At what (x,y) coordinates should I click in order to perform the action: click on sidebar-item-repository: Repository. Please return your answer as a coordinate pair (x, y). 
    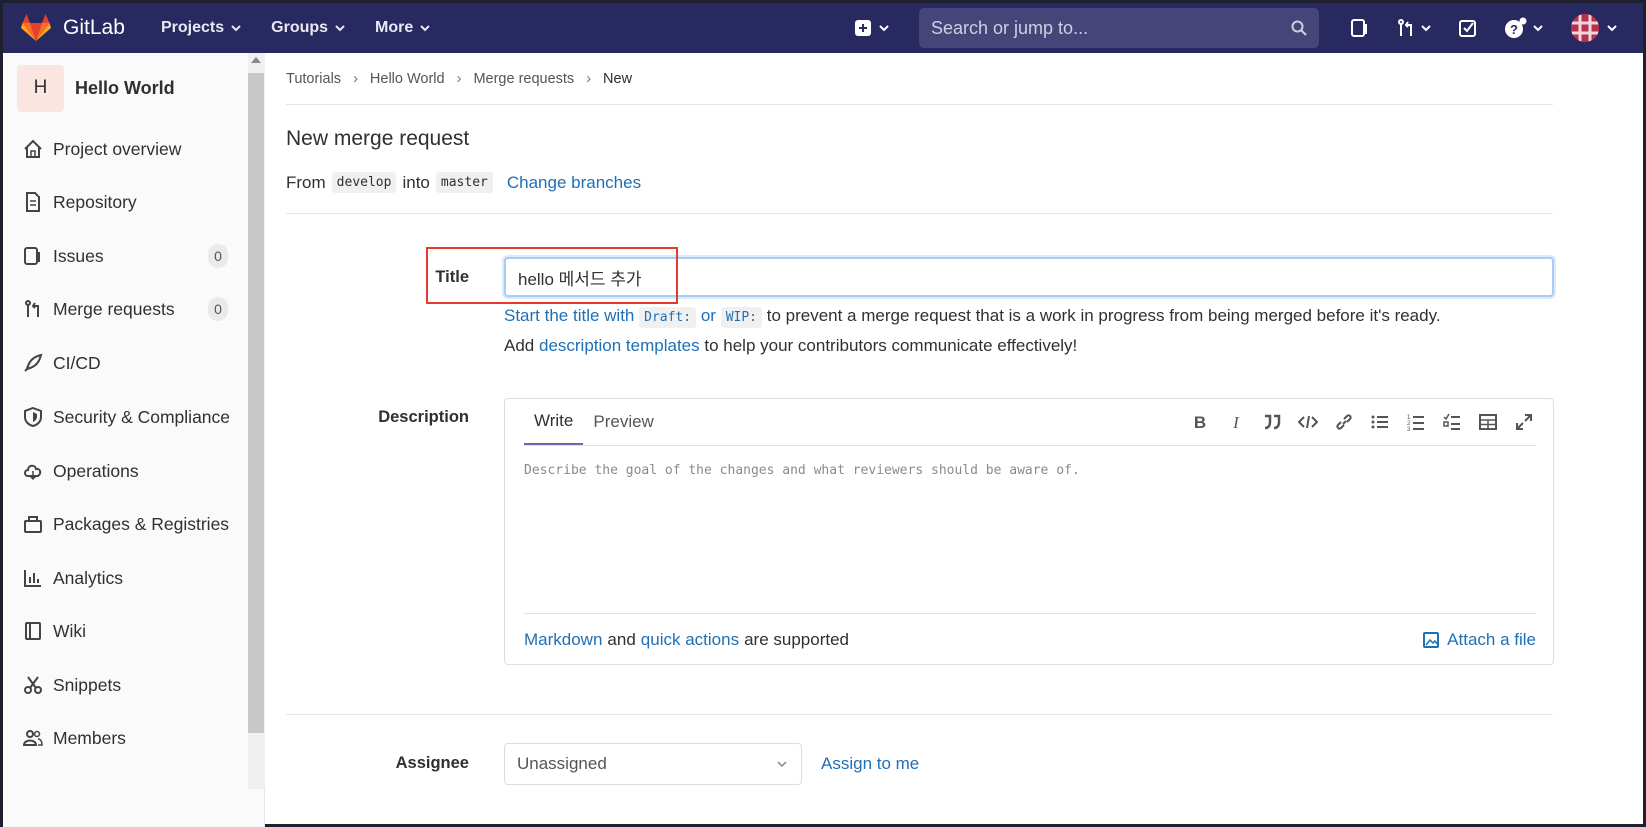
    Looking at the image, I should click on (125, 202).